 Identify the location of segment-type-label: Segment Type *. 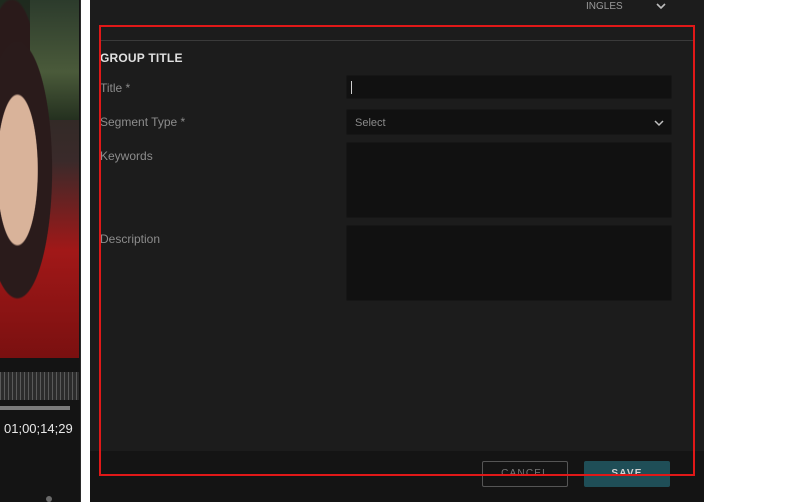
(143, 122).